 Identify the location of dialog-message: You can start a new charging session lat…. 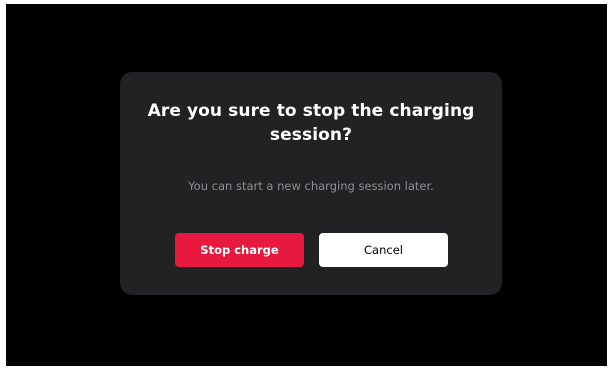
(311, 186).